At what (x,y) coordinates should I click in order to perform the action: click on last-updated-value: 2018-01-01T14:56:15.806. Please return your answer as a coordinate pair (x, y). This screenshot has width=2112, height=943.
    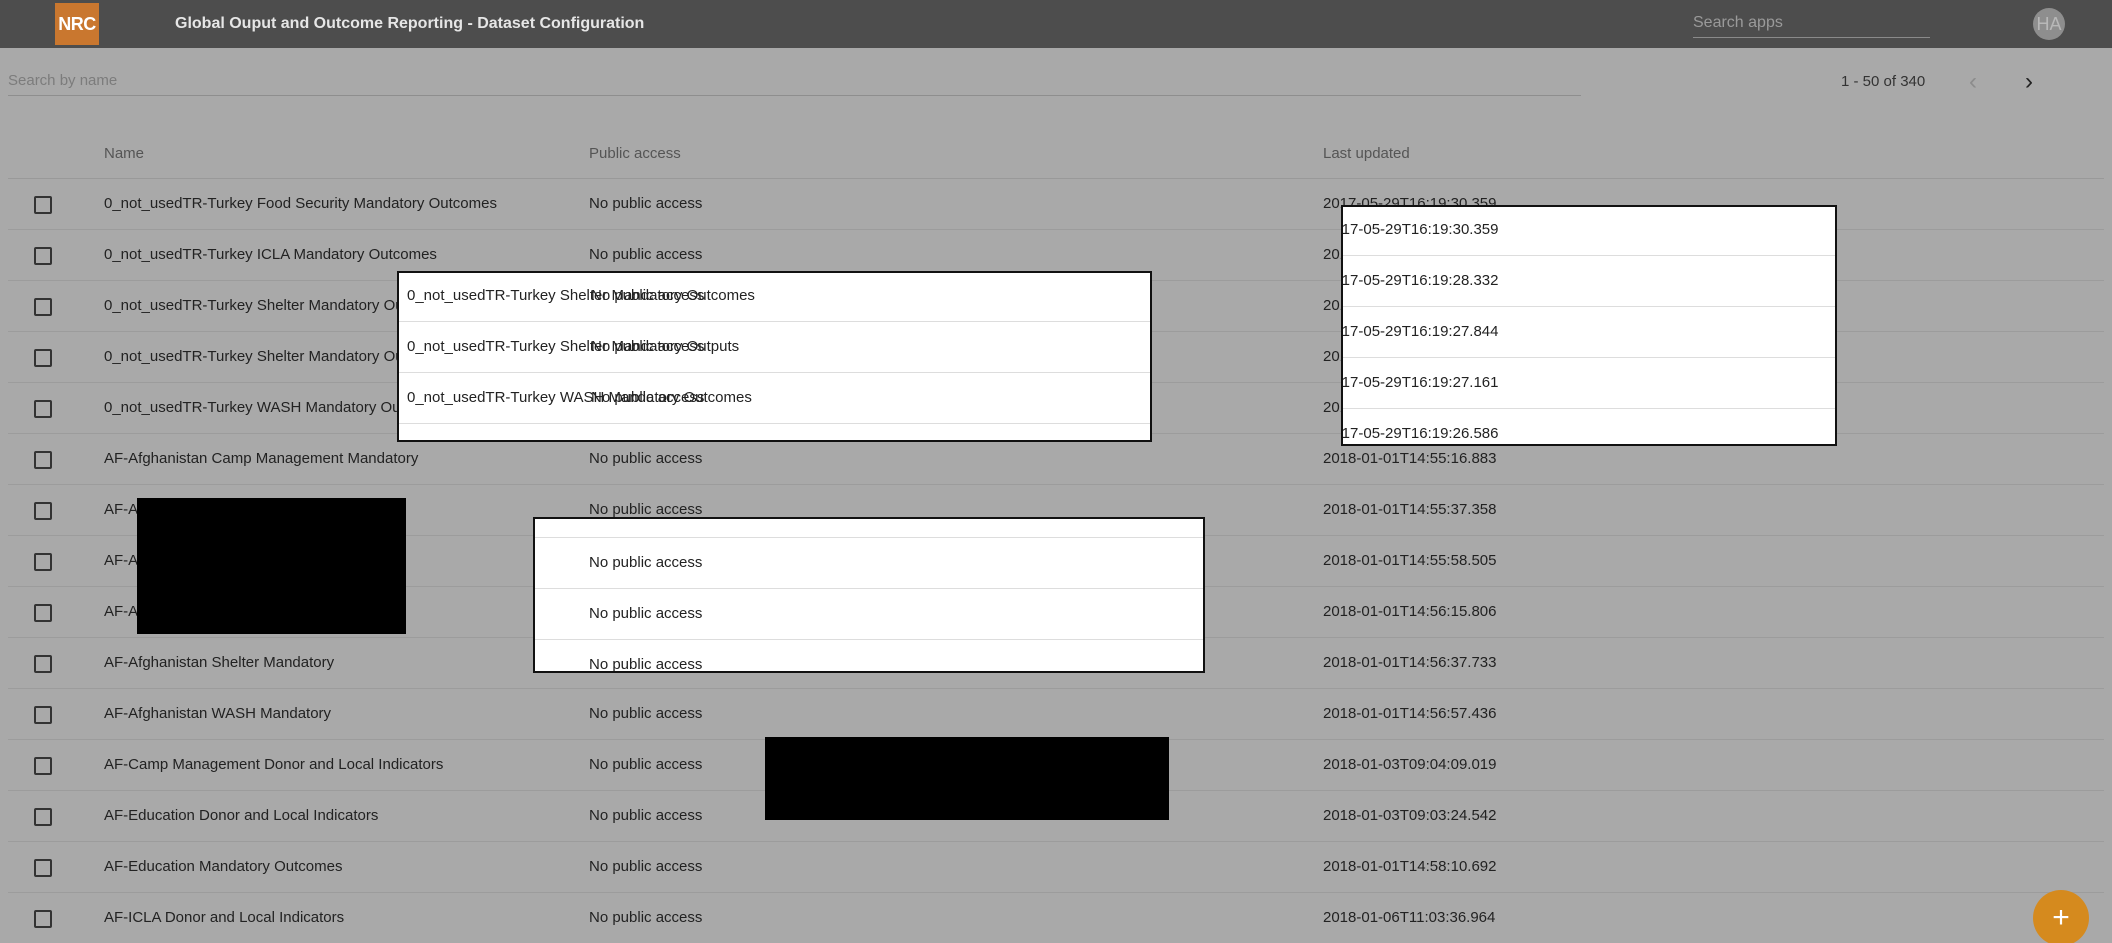
    Looking at the image, I should click on (1410, 611).